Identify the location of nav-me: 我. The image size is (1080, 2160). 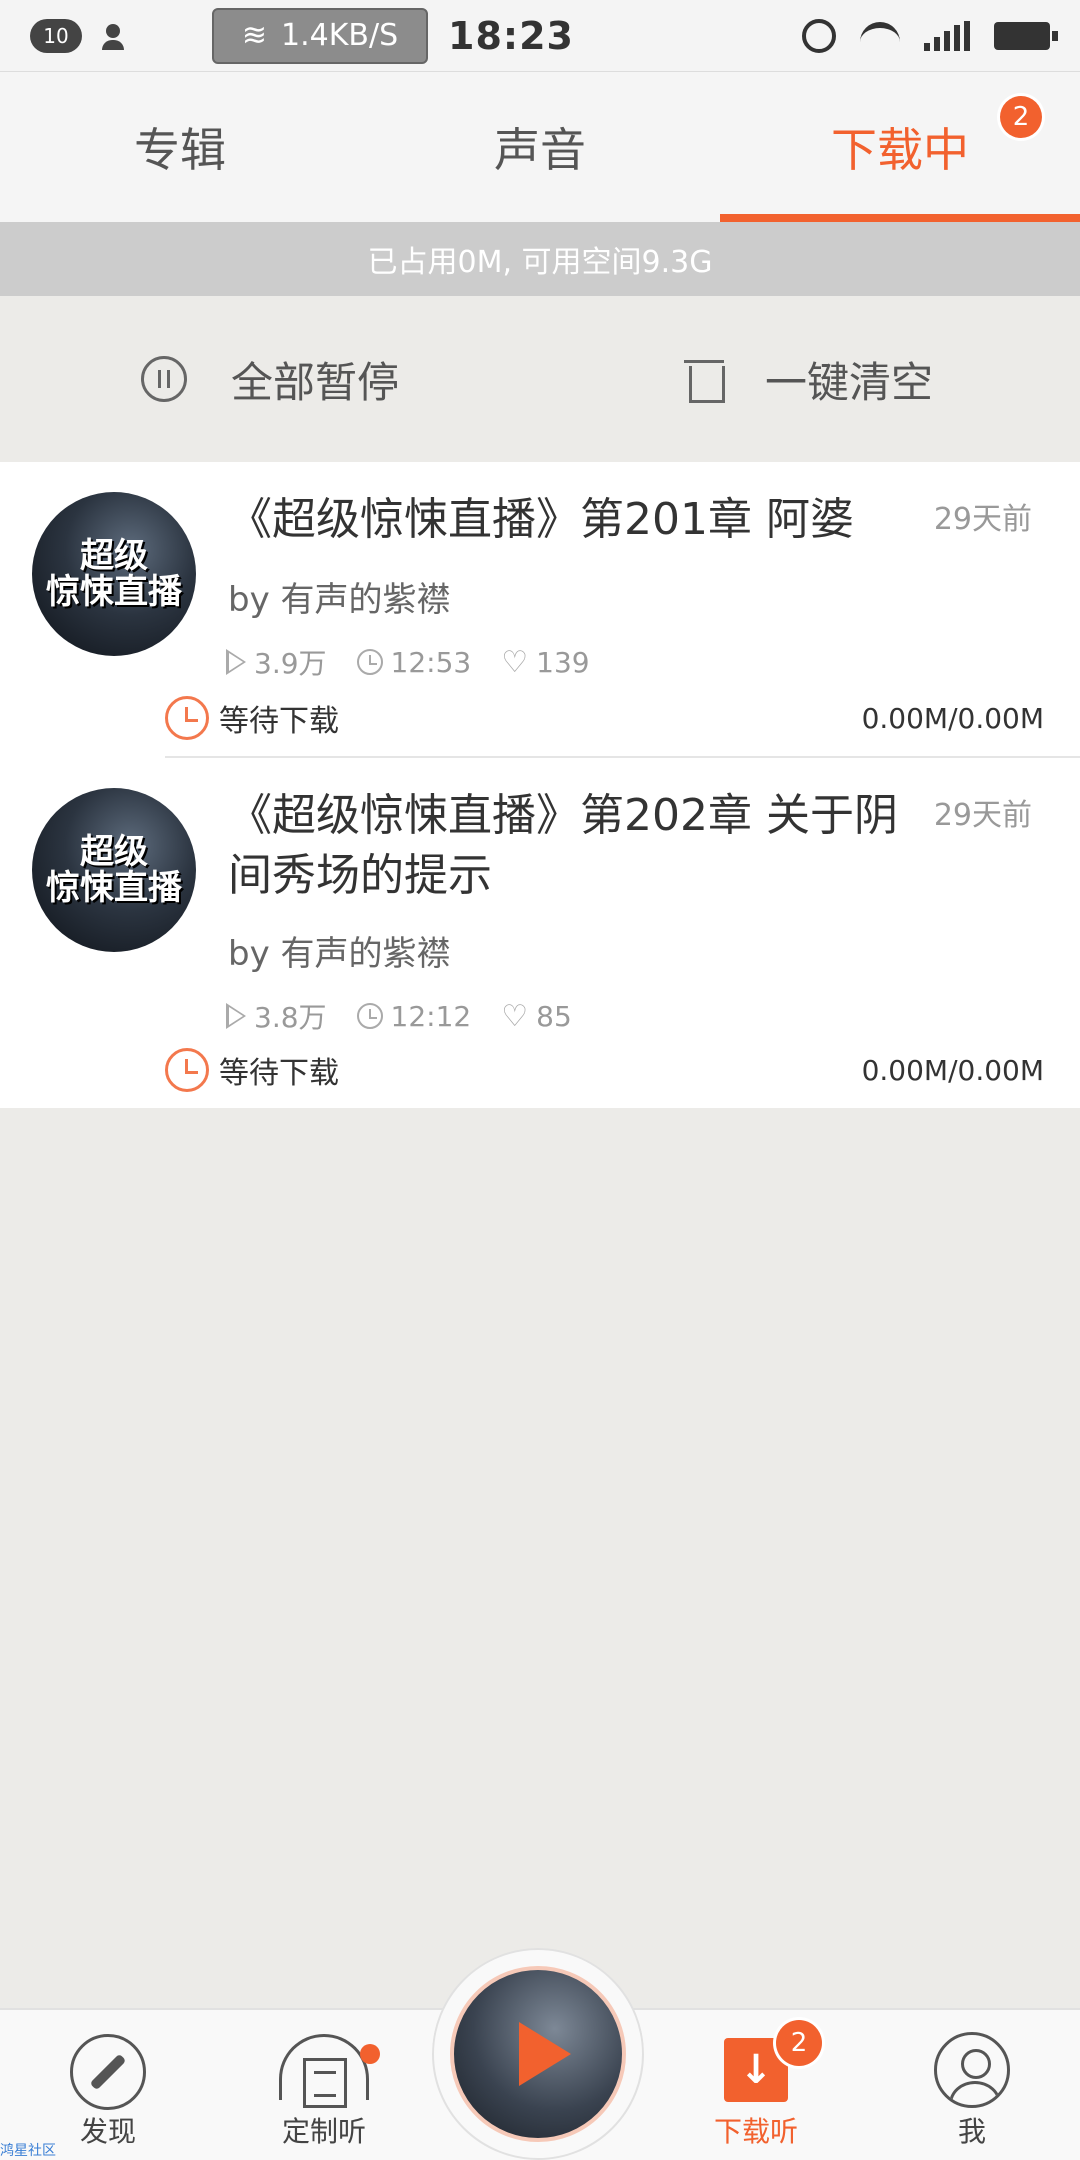
(972, 2085).